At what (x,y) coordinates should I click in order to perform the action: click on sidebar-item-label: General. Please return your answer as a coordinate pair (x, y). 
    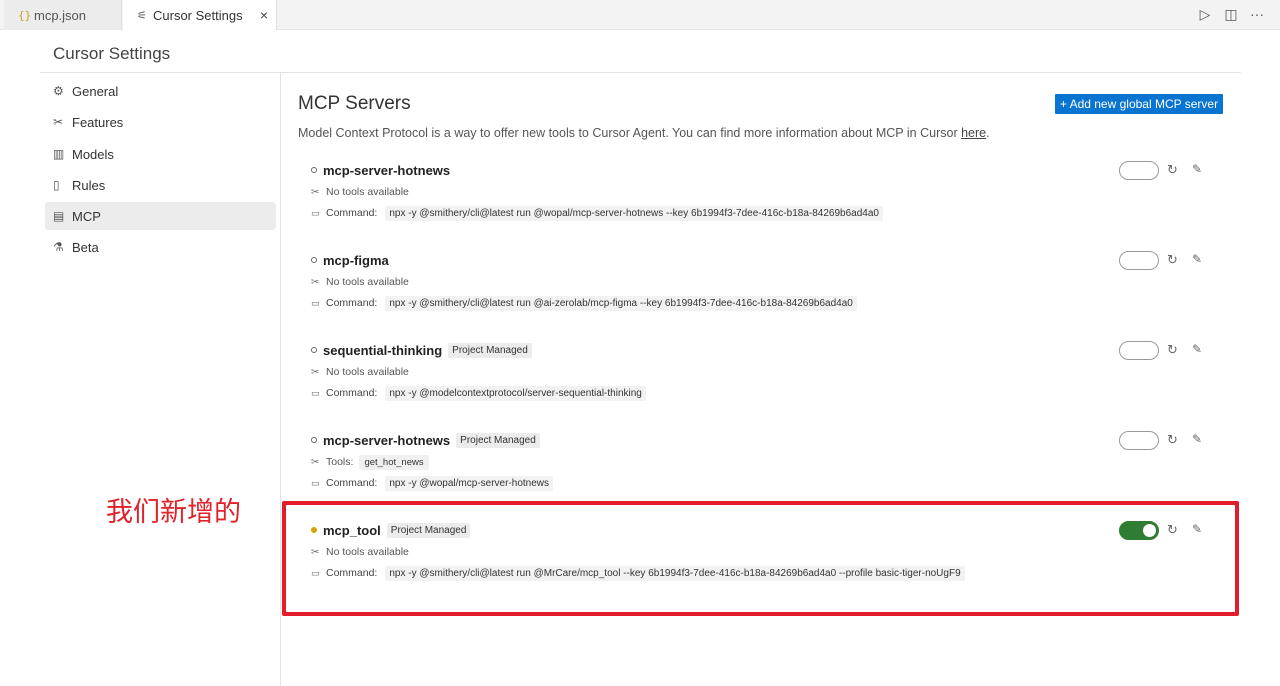
    Looking at the image, I should click on (95, 91).